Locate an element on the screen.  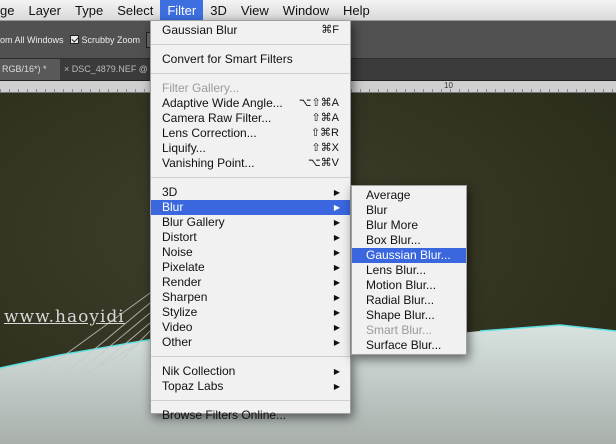
menu-item-stylize: Stylize ▶ is located at coordinates (250, 312).